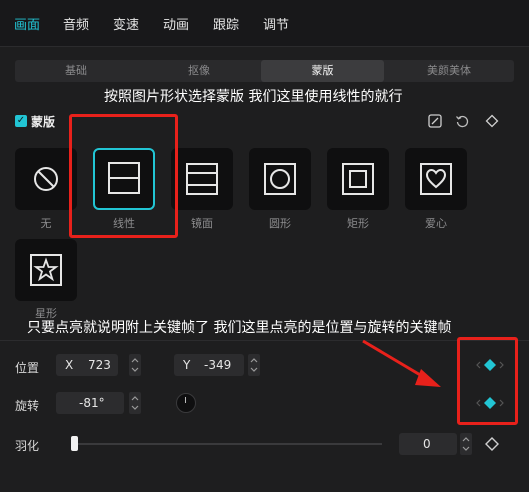  Describe the element at coordinates (186, 403) in the screenshot. I see `rotation-dial` at that location.